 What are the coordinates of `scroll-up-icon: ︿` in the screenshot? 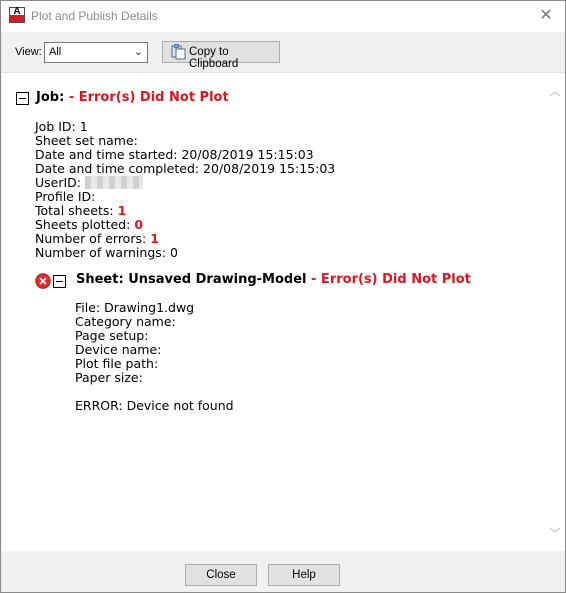 It's located at (555, 91).